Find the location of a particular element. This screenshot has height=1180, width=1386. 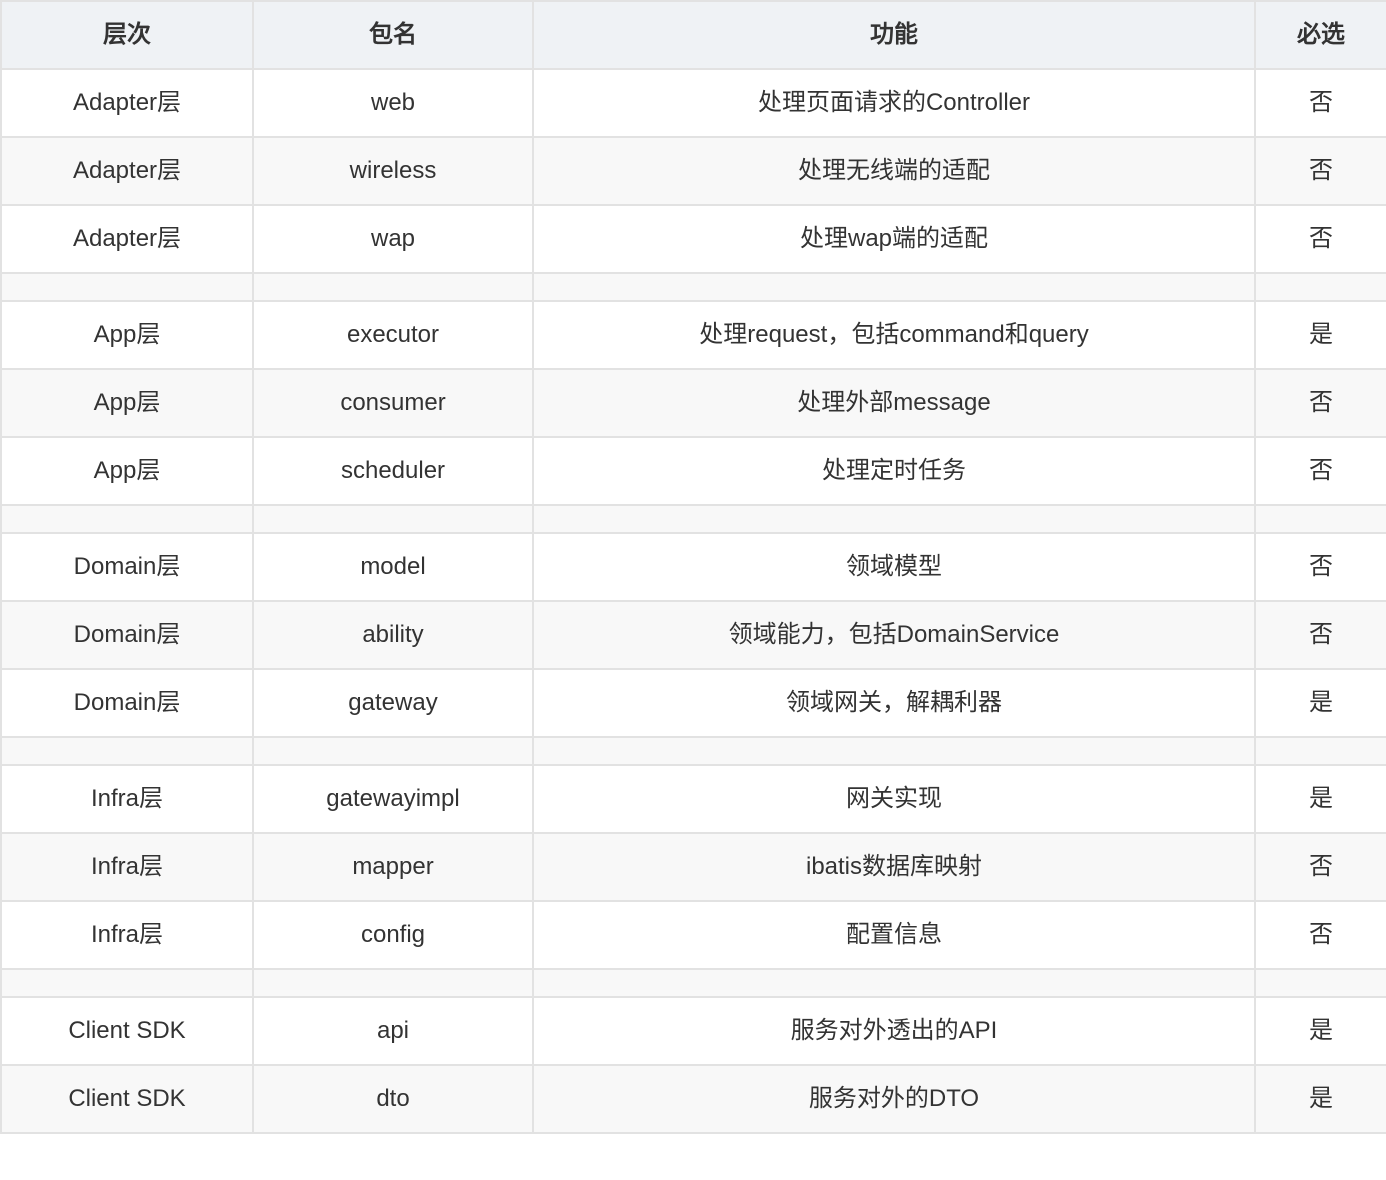

cell-package: dto is located at coordinates (393, 1099).